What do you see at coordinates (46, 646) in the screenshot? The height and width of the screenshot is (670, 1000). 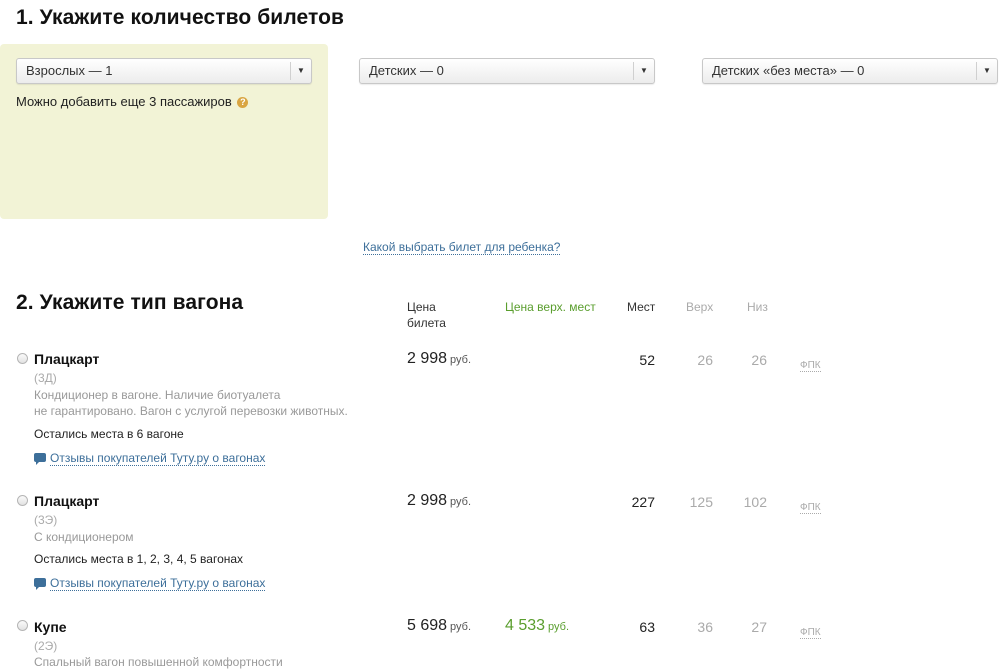 I see `car-code: (2Э)` at bounding box center [46, 646].